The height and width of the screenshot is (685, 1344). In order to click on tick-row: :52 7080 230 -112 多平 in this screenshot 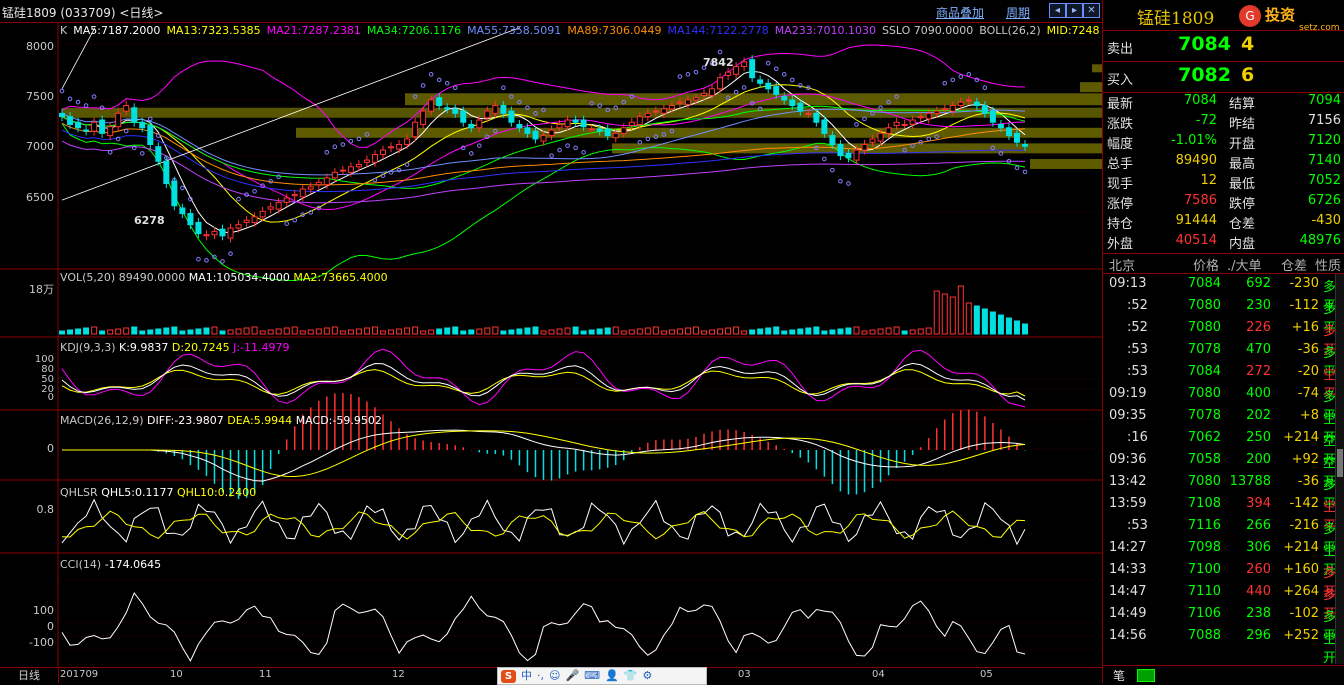, I will do `click(1223, 315)`.